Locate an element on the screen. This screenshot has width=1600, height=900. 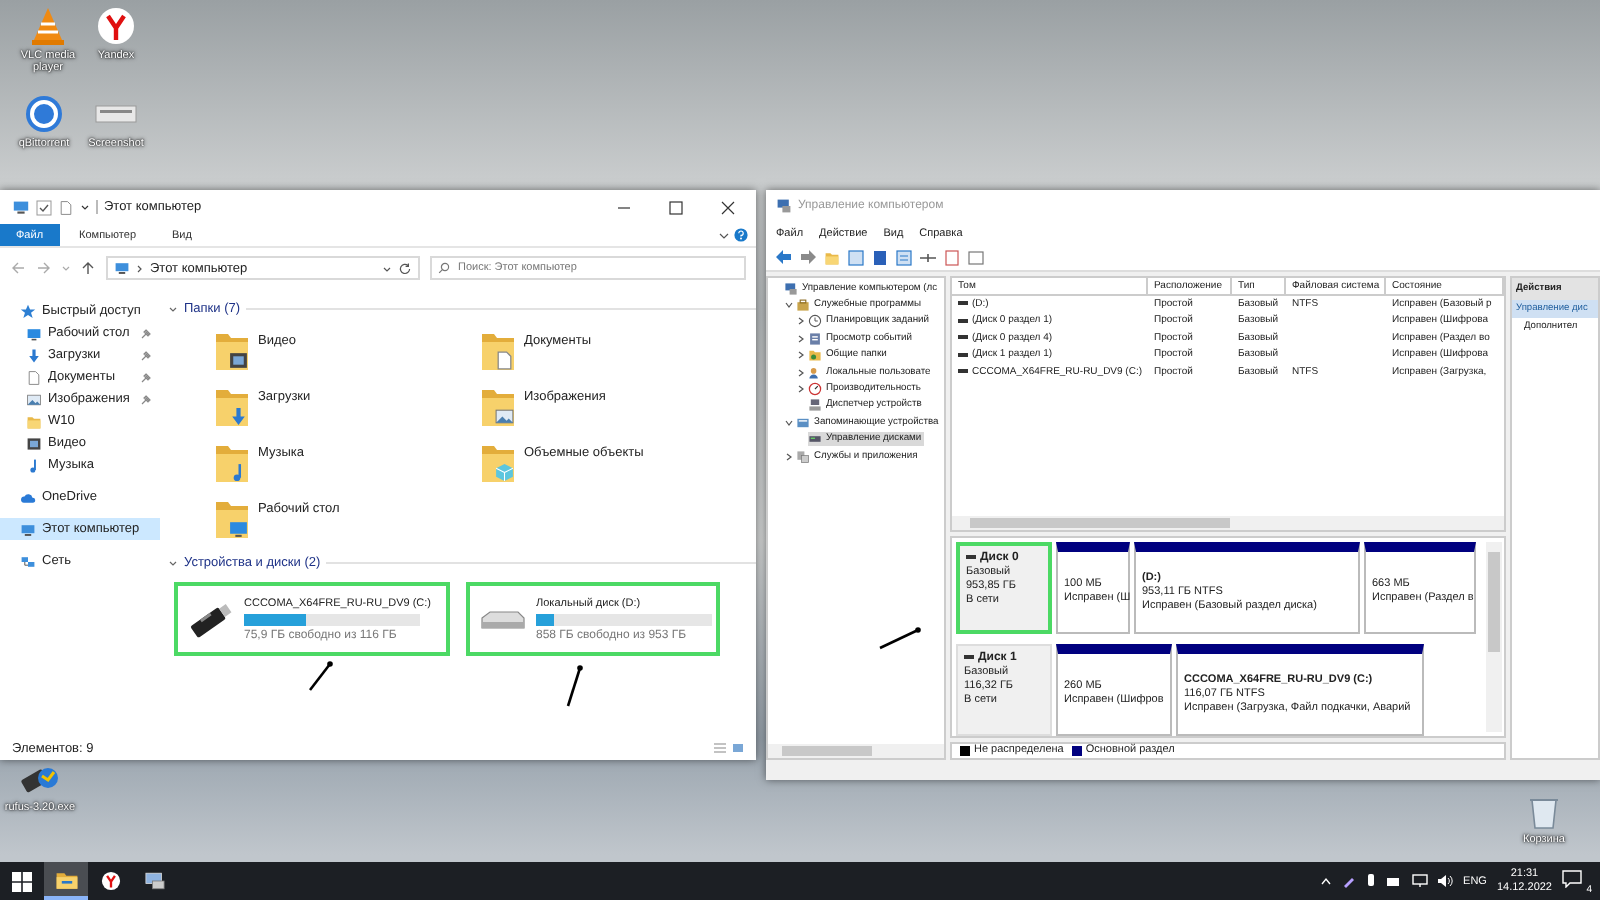
cloud-icon is located at coordinates (28, 497).